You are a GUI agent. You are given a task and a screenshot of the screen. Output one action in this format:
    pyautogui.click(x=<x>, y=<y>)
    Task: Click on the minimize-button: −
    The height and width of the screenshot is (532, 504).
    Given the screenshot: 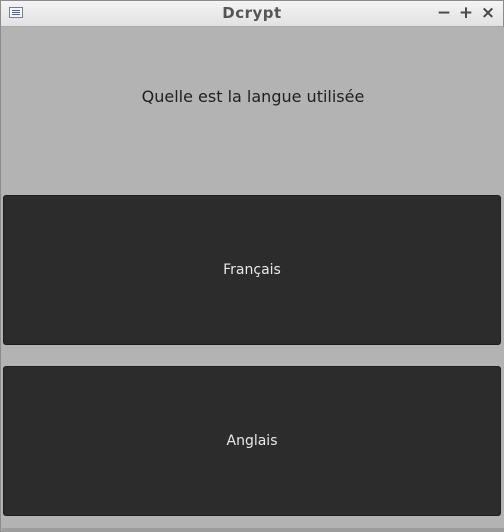 What is the action you would take?
    pyautogui.click(x=444, y=13)
    